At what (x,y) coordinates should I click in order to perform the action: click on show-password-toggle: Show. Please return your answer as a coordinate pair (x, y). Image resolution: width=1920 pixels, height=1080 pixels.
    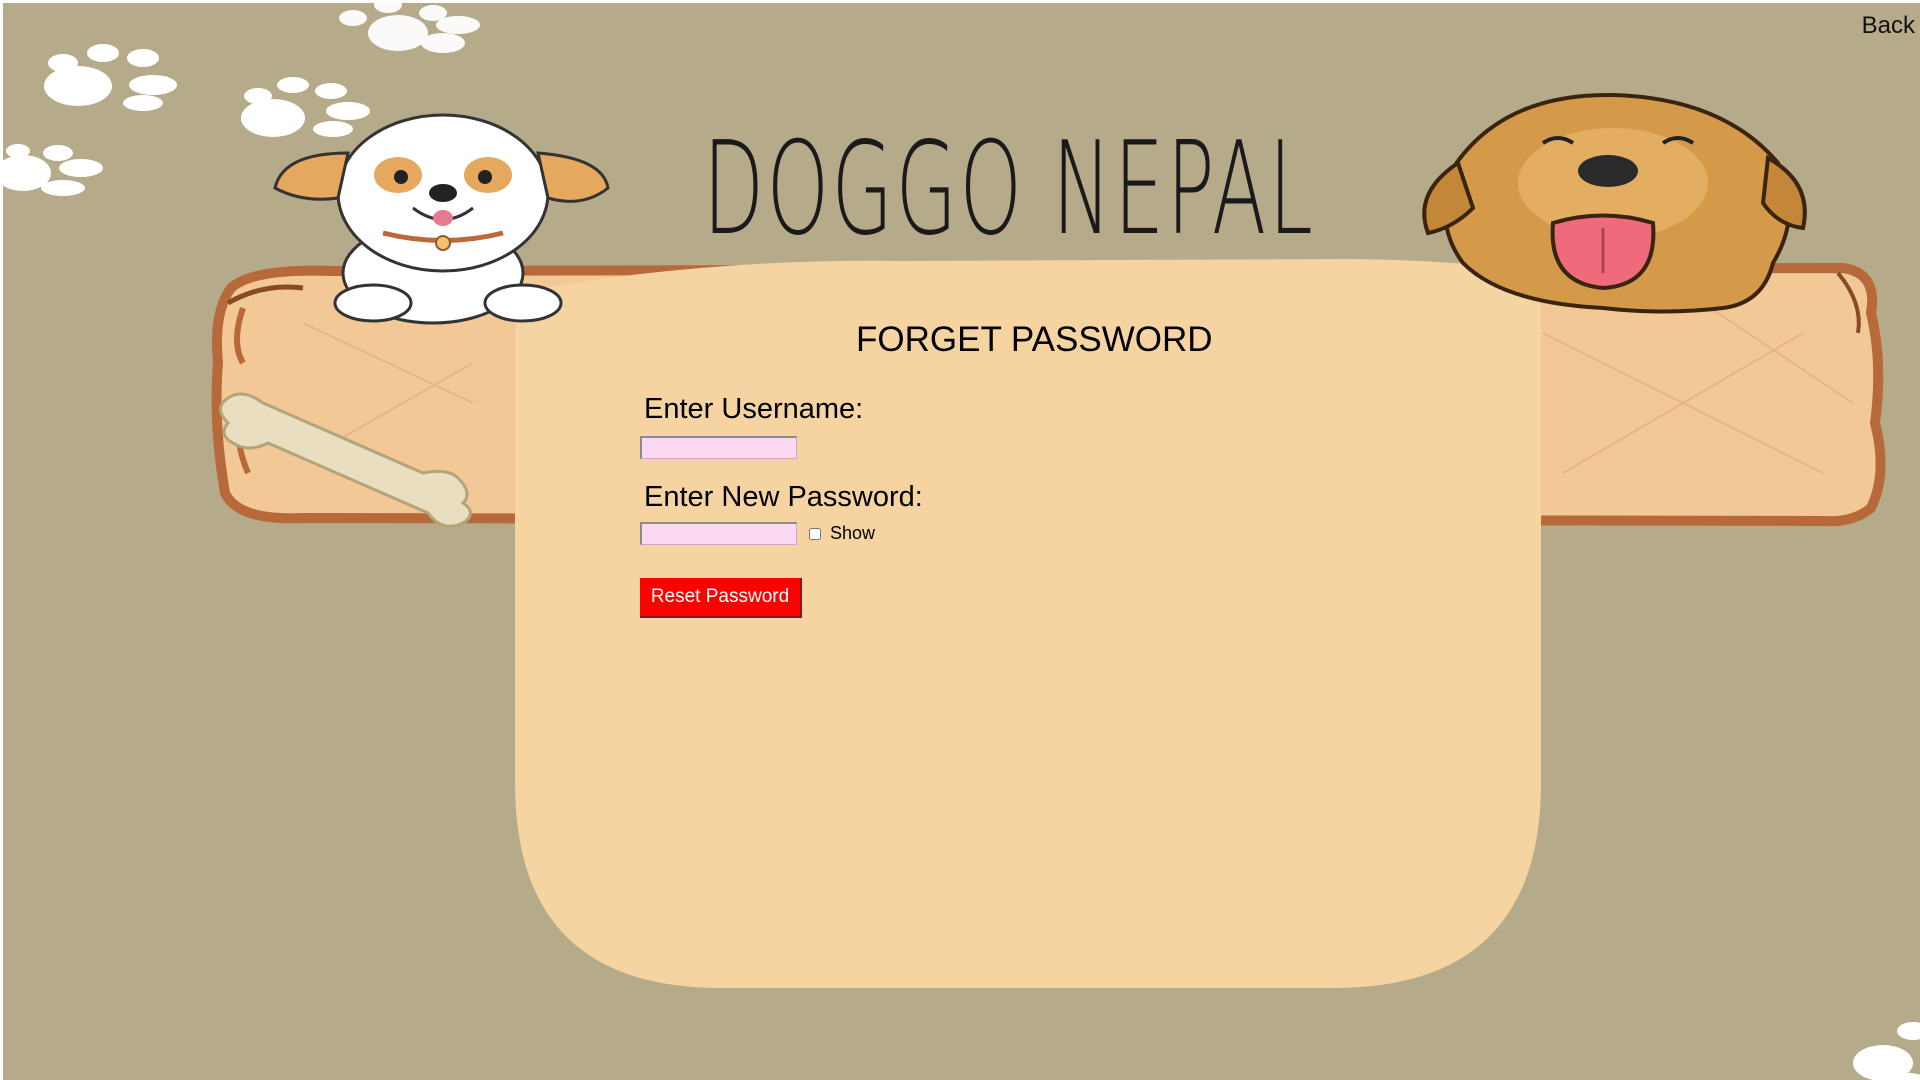
    Looking at the image, I should click on (842, 533).